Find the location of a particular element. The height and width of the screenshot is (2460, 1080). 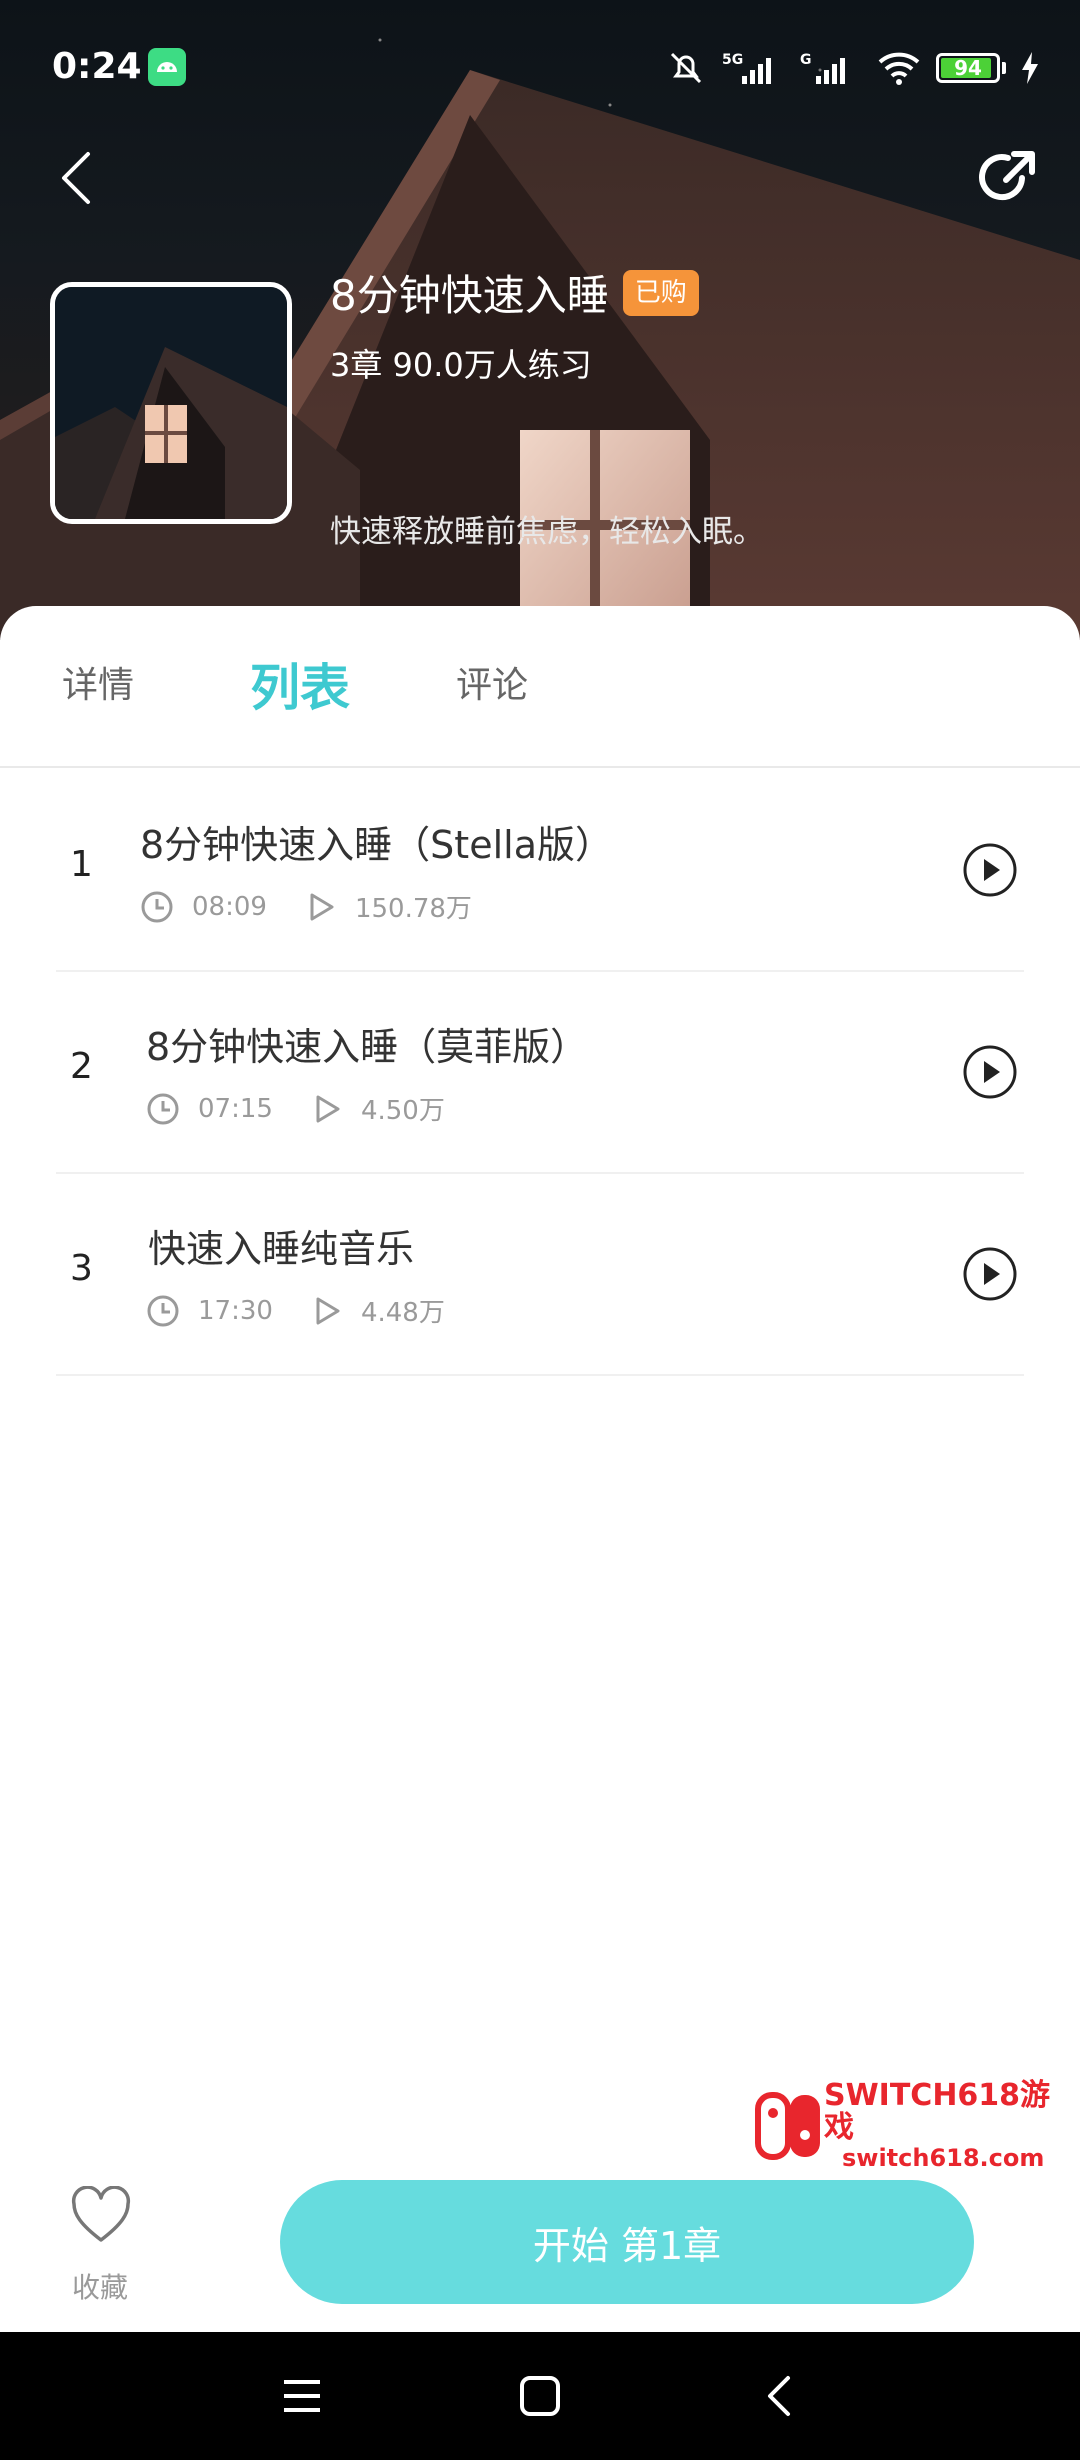

track-play-count: 150.78万 is located at coordinates (413, 909).